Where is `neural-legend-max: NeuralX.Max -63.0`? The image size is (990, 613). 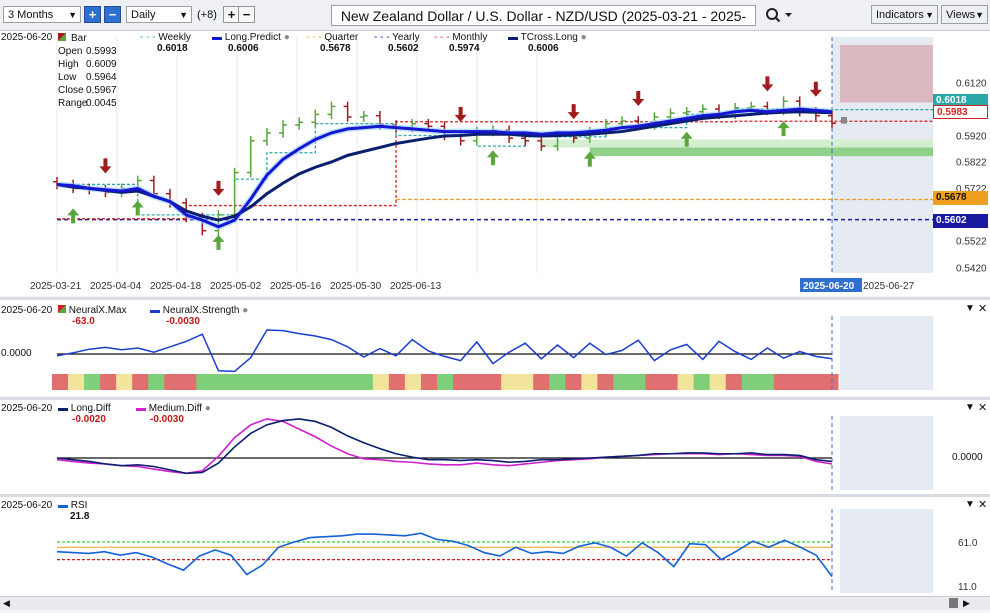
neural-legend-max: NeuralX.Max -63.0 is located at coordinates (92, 316).